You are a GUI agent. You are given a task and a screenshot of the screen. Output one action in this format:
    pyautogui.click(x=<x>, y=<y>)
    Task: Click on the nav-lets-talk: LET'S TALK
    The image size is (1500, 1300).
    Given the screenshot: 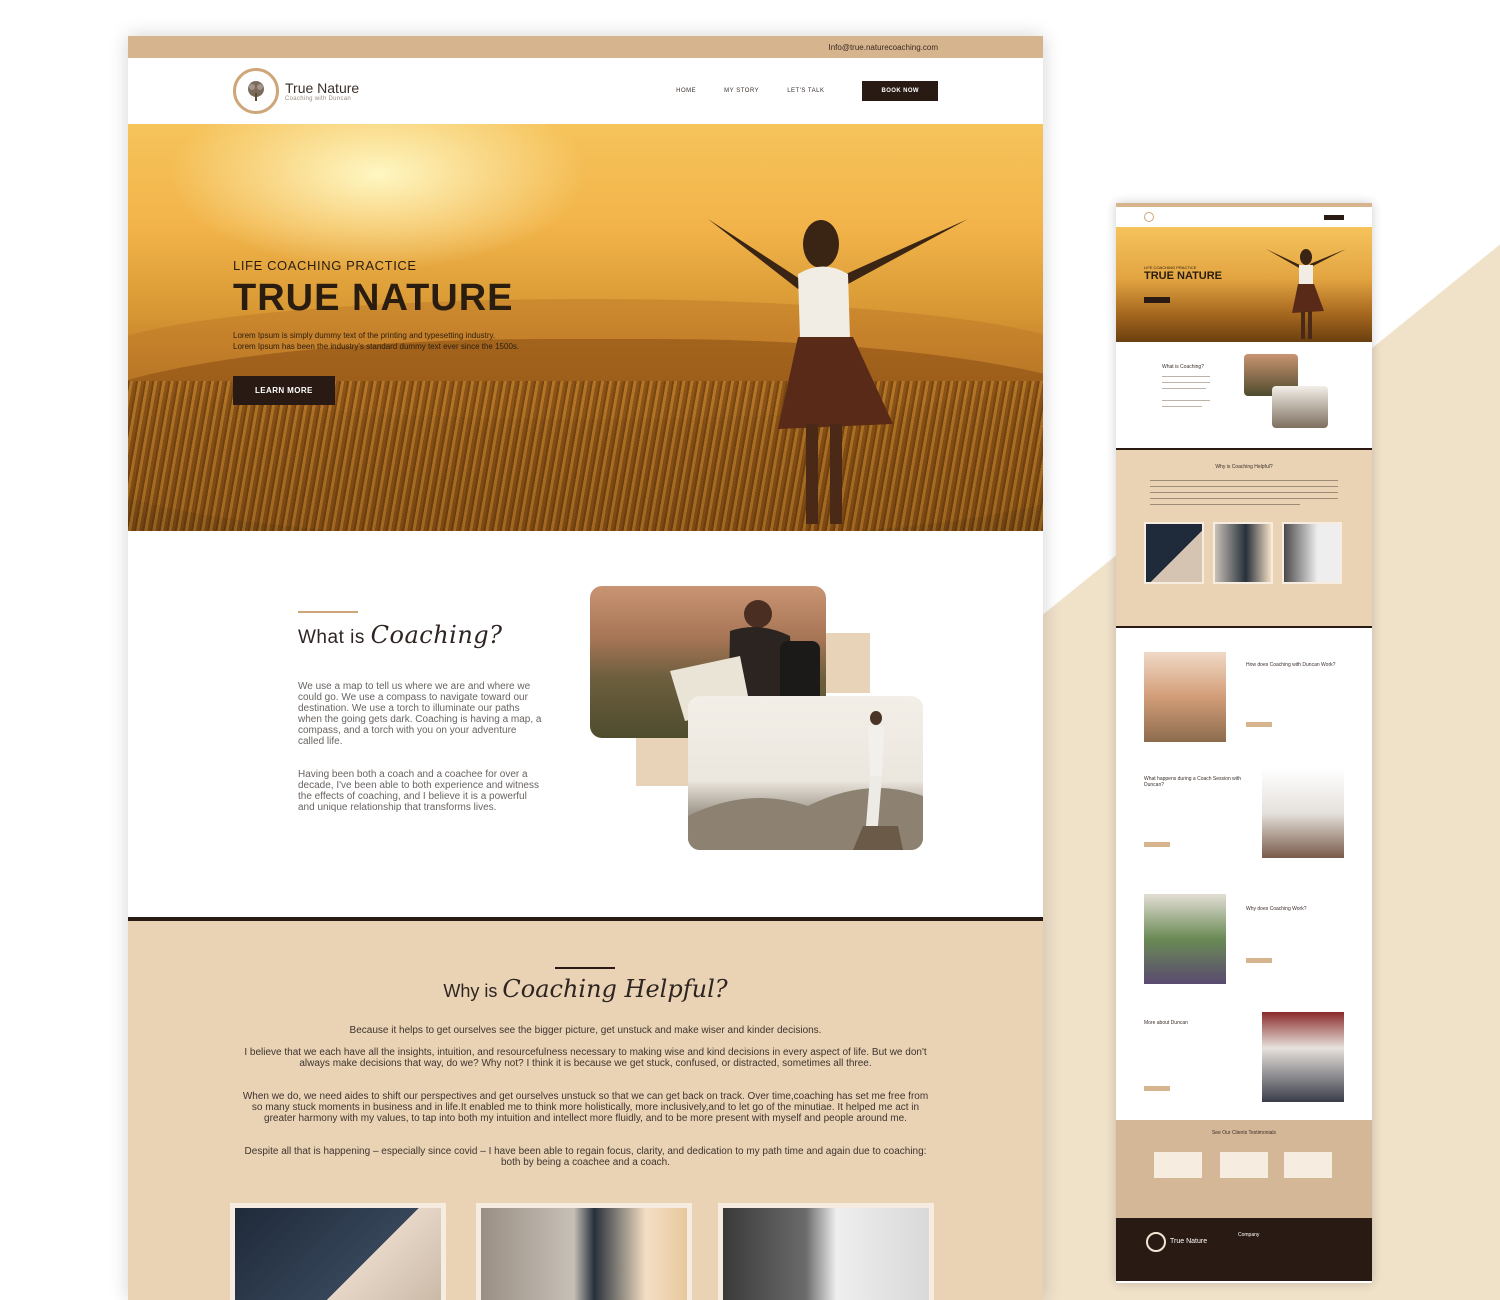 What is the action you would take?
    pyautogui.click(x=805, y=91)
    